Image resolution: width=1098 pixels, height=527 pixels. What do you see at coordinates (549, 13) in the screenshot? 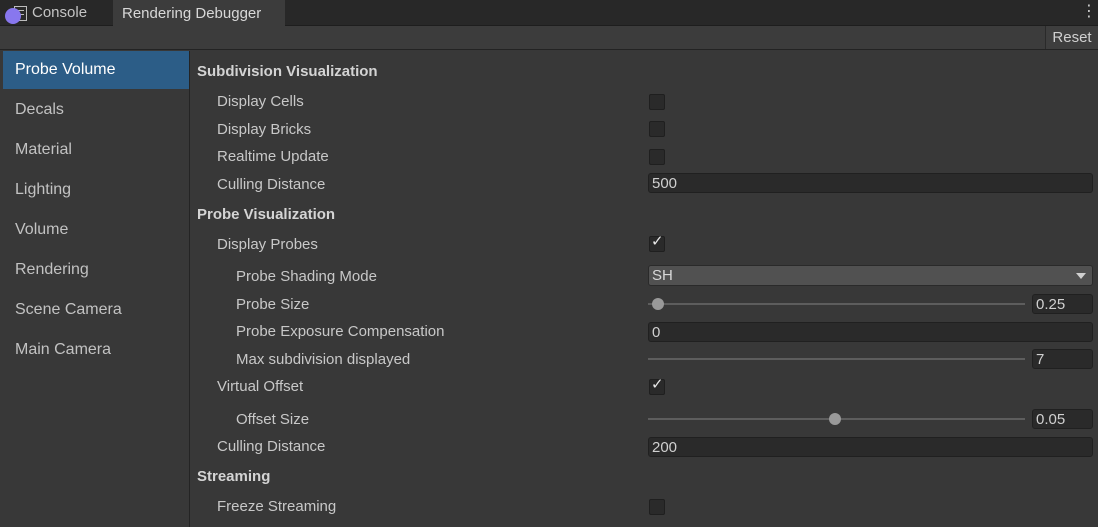
I see `tab-bar: Console Rendering Debugger ⋮` at bounding box center [549, 13].